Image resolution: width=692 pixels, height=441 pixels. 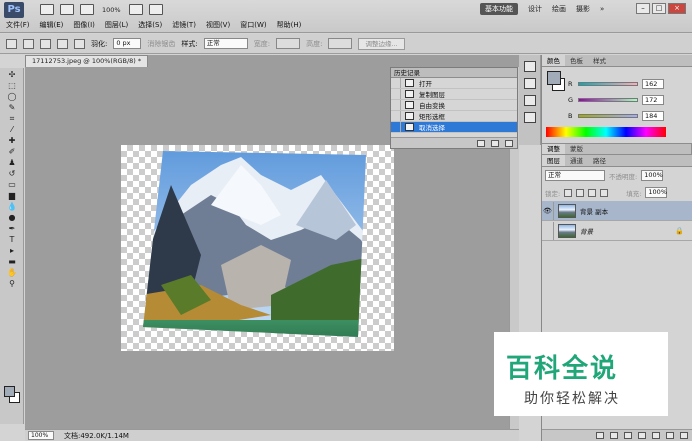 What do you see at coordinates (84, 25) in the screenshot?
I see `menu-image: 图像(I)` at bounding box center [84, 25].